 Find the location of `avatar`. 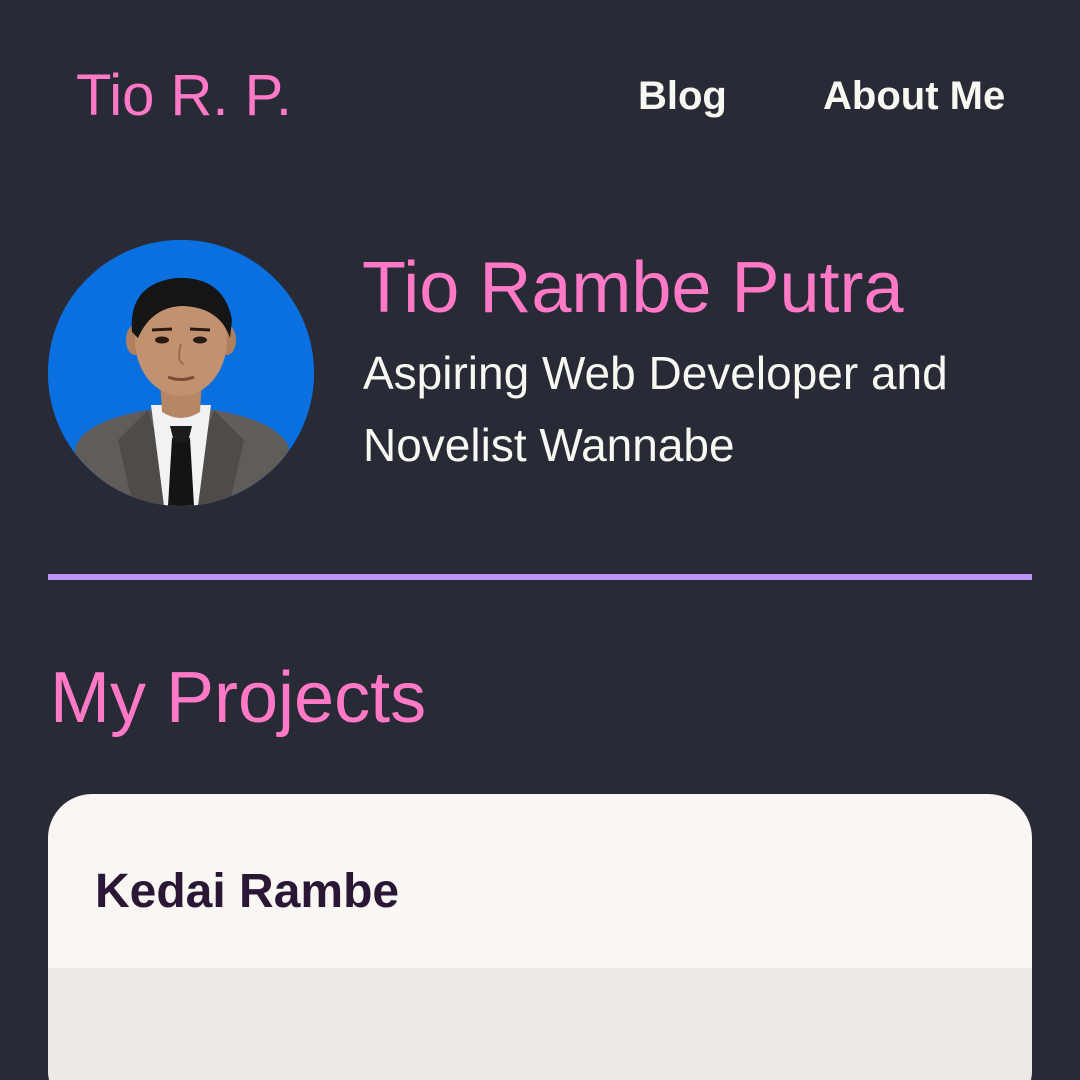

avatar is located at coordinates (181, 373).